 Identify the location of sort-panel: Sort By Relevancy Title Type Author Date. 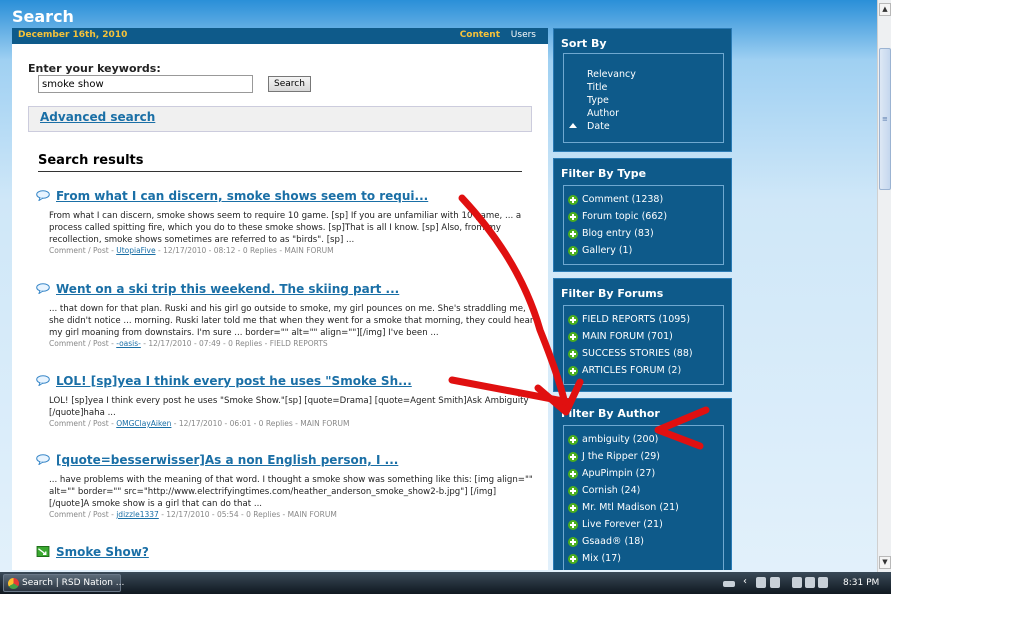
(642, 90).